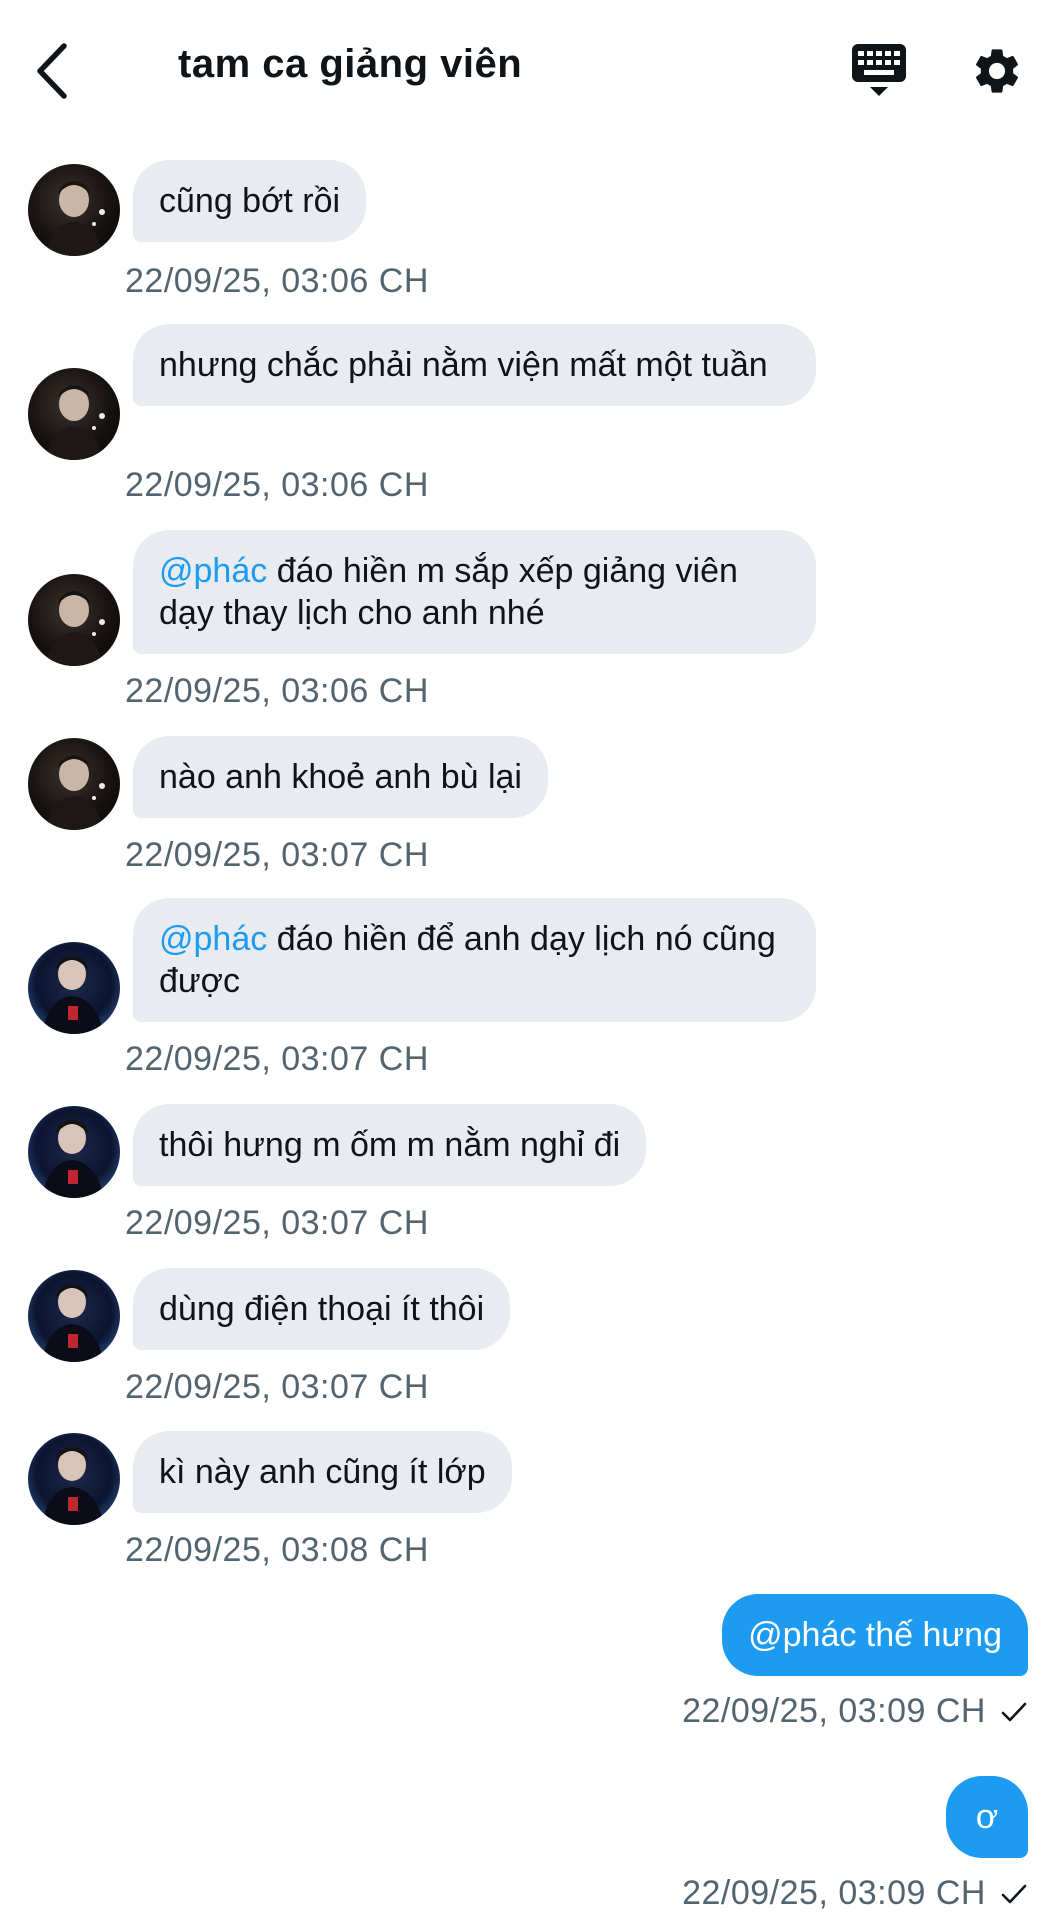  I want to click on message-bubble: nào anh khoẻ anh bù lại, so click(340, 777).